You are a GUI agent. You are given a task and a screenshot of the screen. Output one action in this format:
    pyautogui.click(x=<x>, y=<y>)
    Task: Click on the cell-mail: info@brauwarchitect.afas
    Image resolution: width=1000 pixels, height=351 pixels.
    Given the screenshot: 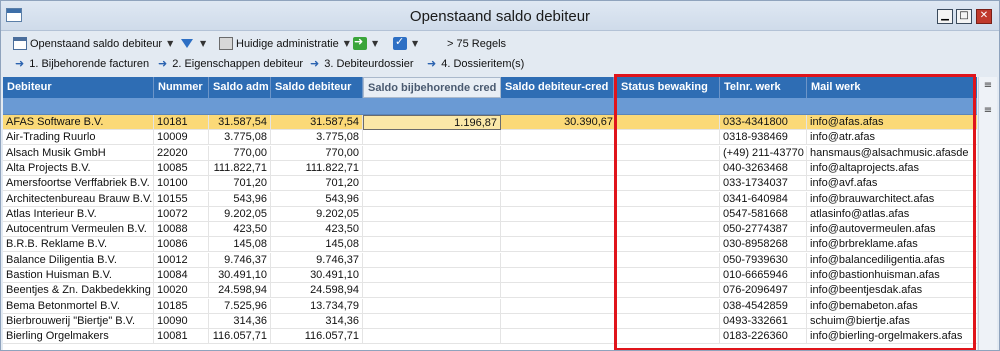 What is the action you would take?
    pyautogui.click(x=891, y=199)
    